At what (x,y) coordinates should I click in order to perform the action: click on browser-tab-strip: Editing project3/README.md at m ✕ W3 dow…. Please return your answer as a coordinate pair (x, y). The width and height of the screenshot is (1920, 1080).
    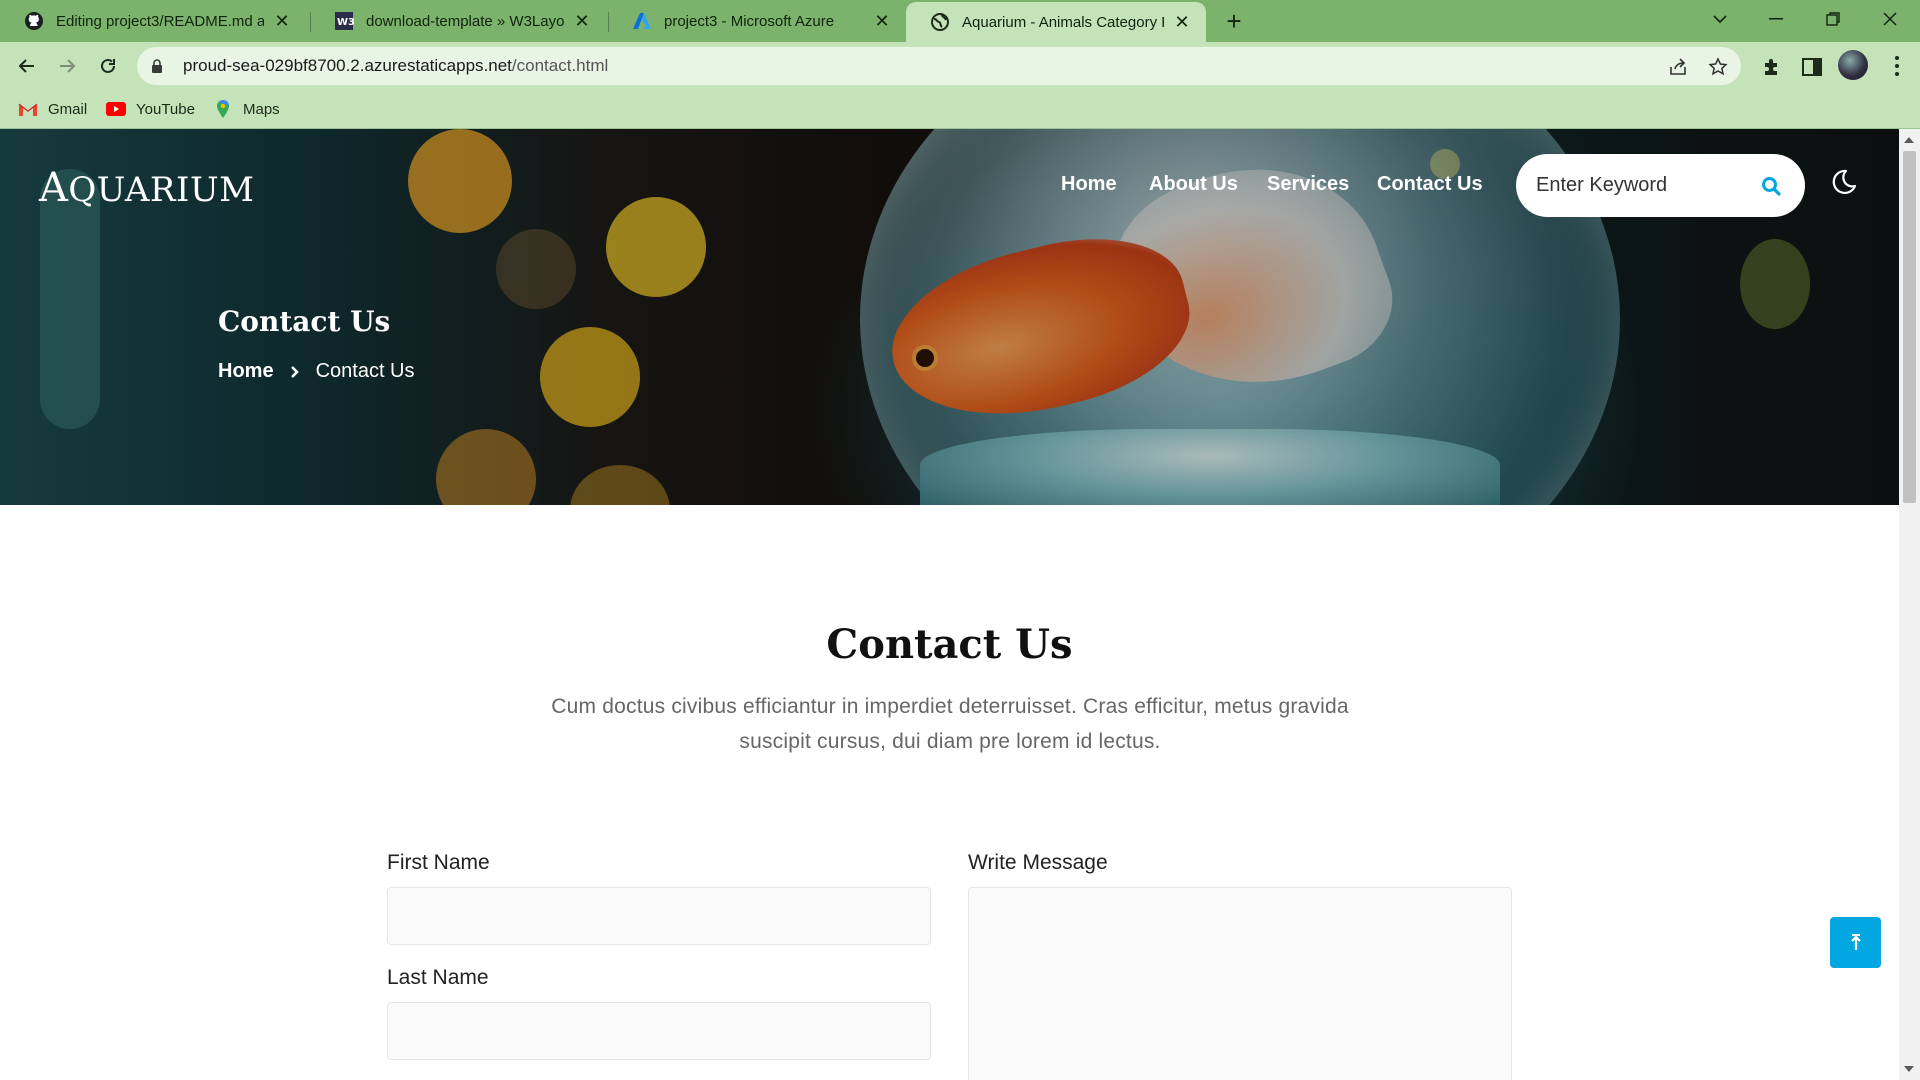
    Looking at the image, I should click on (960, 21).